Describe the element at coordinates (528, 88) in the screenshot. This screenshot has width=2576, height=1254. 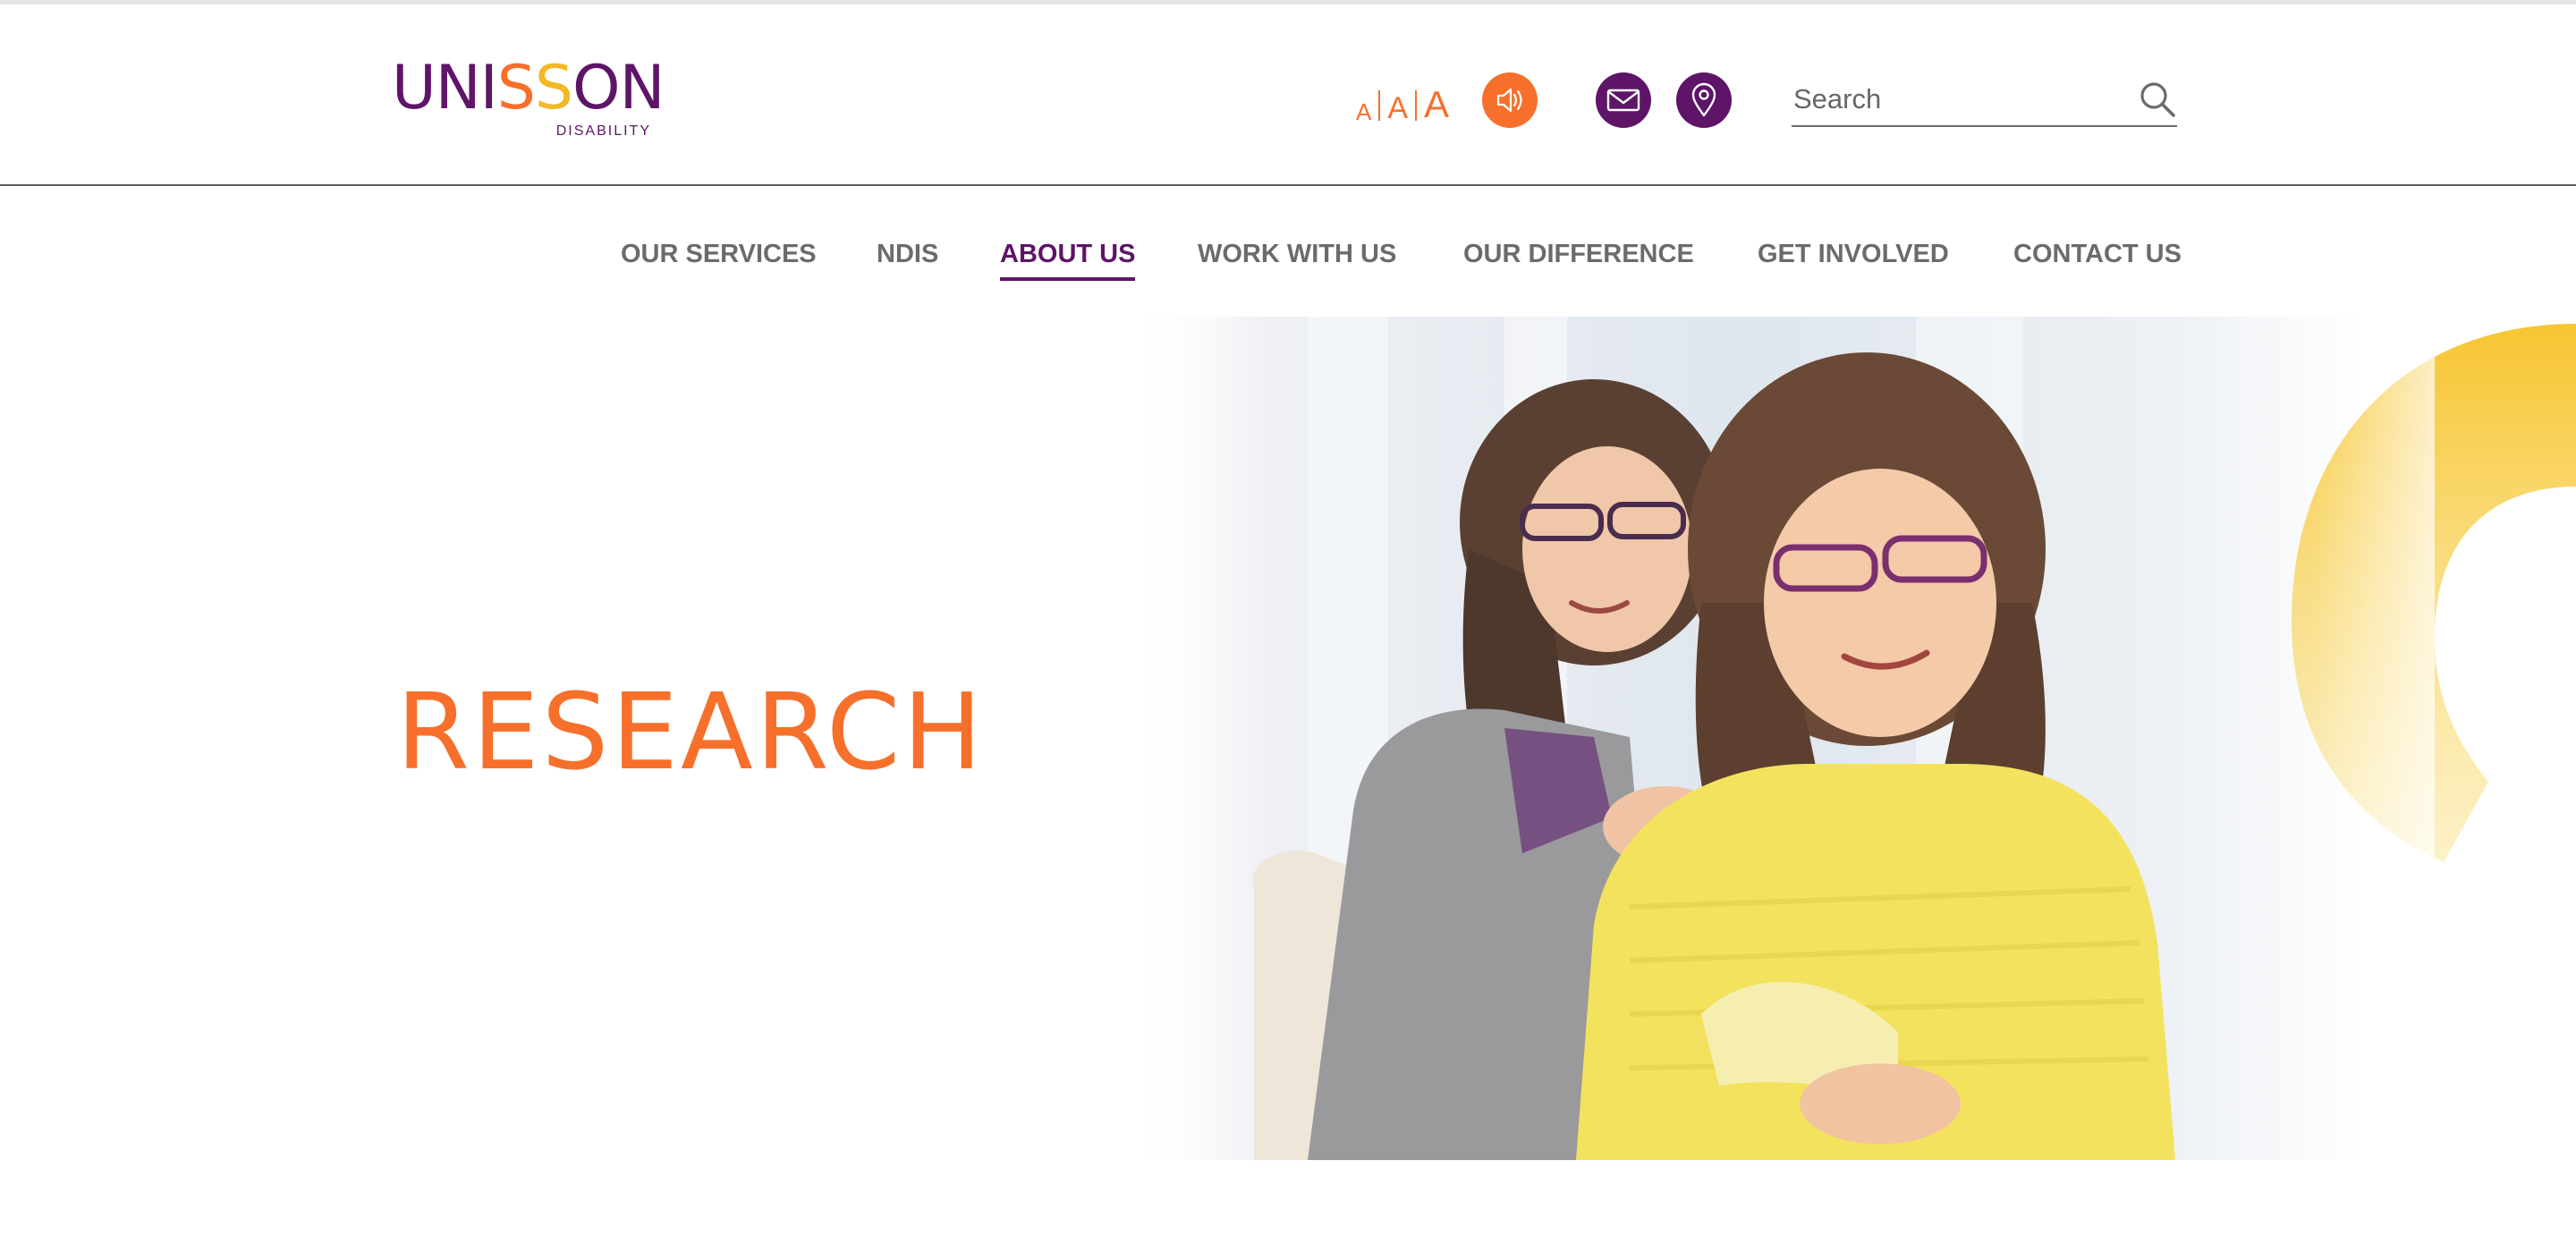
I see `logo-wordmark: UNISSON` at that location.